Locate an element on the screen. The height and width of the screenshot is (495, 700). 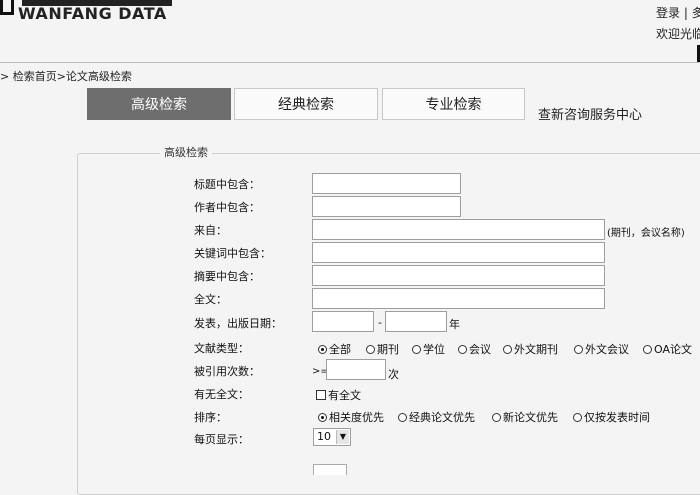
doctype-option-foreign-journal: 外文期刊 is located at coordinates (530, 349).